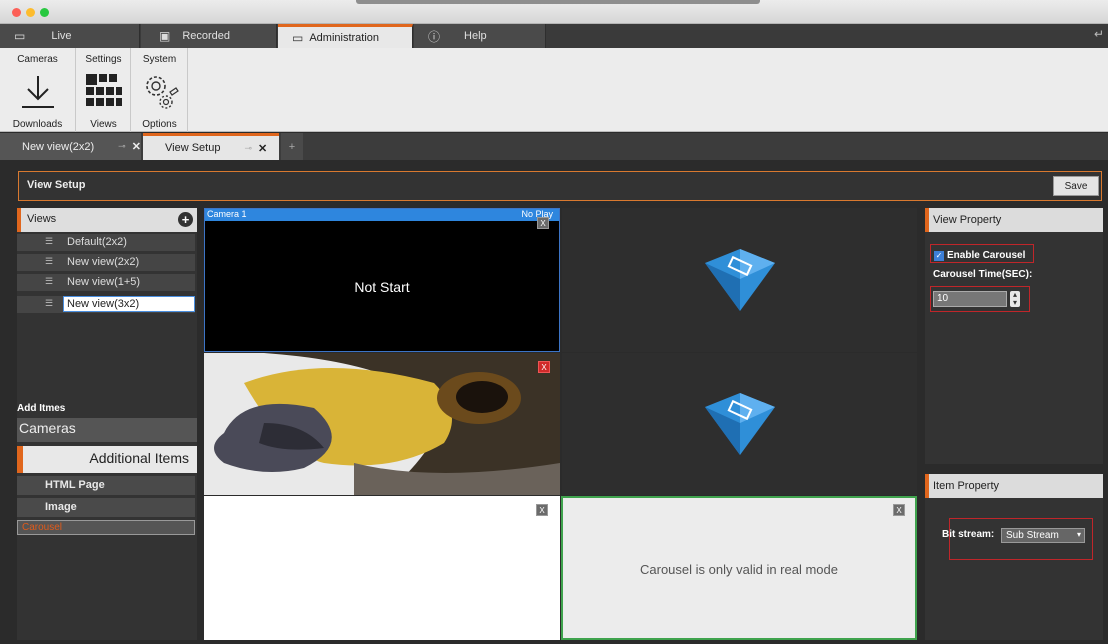  Describe the element at coordinates (44, 12) in the screenshot. I see `zoom-window-button` at that location.